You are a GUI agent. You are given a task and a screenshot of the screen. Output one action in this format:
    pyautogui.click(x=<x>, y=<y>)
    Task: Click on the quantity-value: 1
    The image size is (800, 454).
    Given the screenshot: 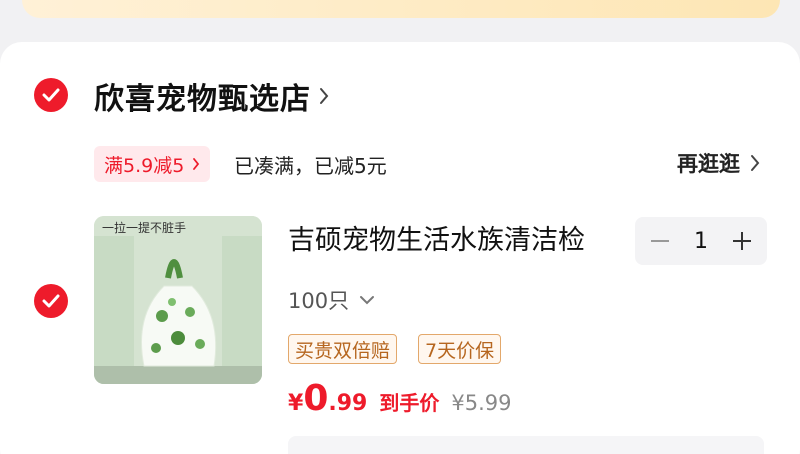 What is the action you would take?
    pyautogui.click(x=701, y=241)
    